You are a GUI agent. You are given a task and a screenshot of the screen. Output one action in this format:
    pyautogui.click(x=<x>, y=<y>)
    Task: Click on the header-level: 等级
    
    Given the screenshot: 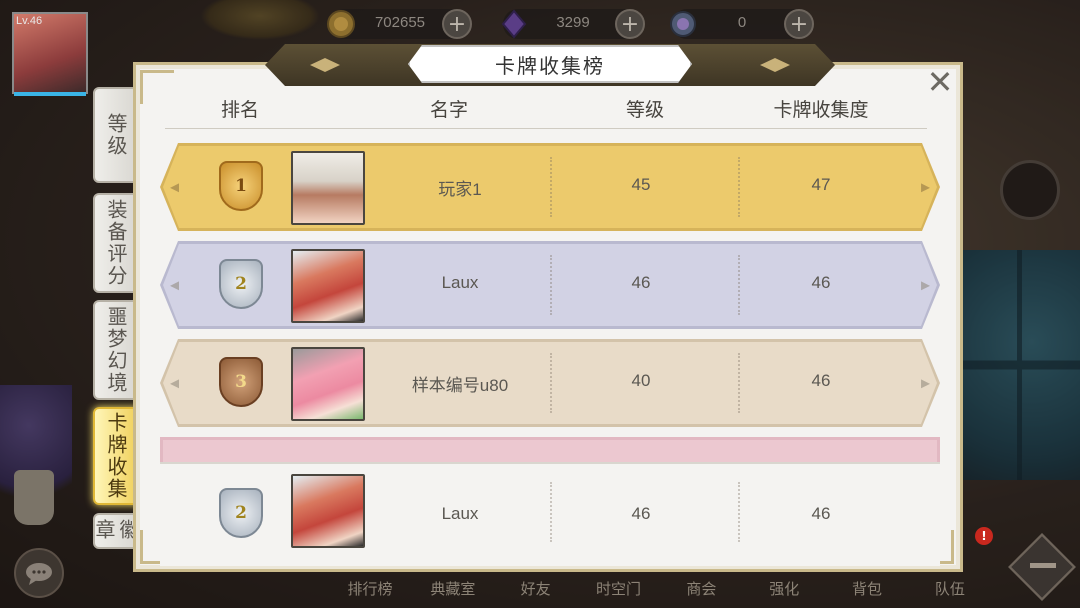 What is the action you would take?
    pyautogui.click(x=645, y=110)
    